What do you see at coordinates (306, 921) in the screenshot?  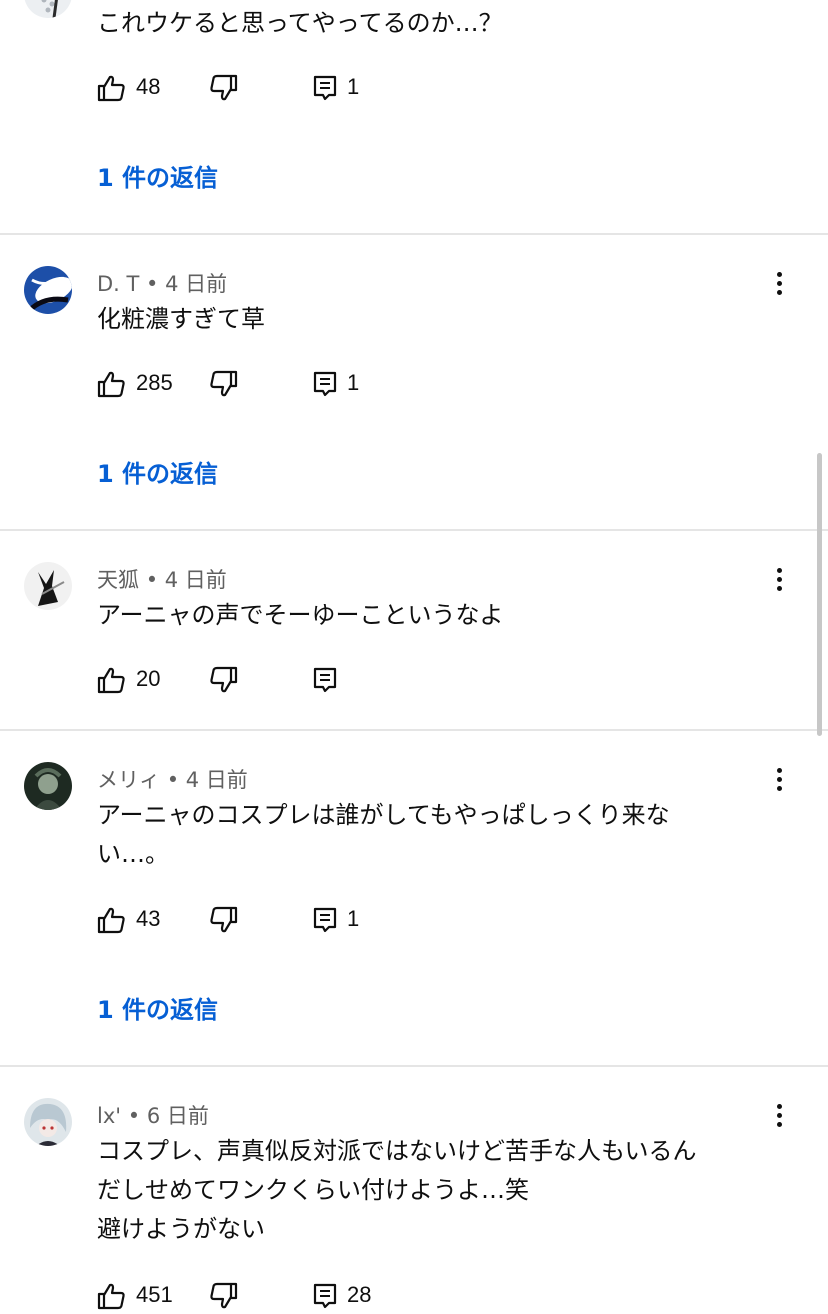 I see `comment-actions: 43 1` at bounding box center [306, 921].